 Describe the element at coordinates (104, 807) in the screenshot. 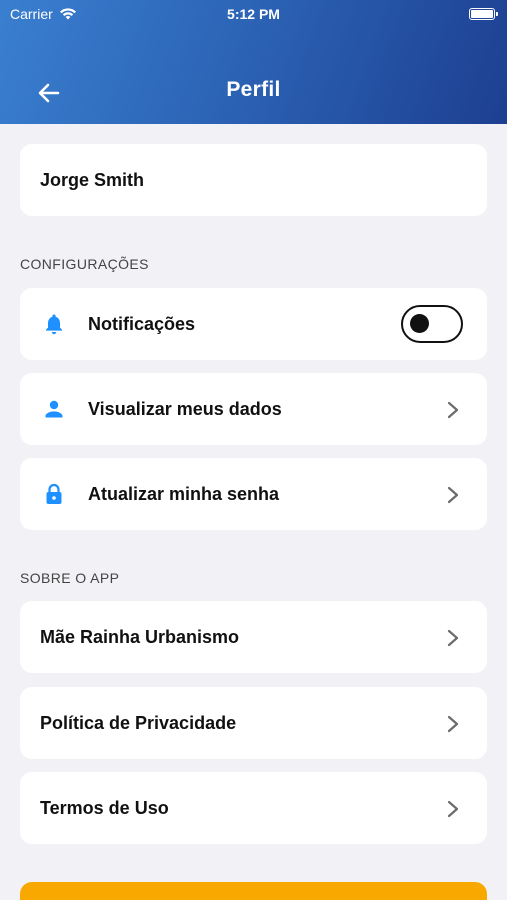

I see `terms-of-use-label: Termos de Uso` at that location.